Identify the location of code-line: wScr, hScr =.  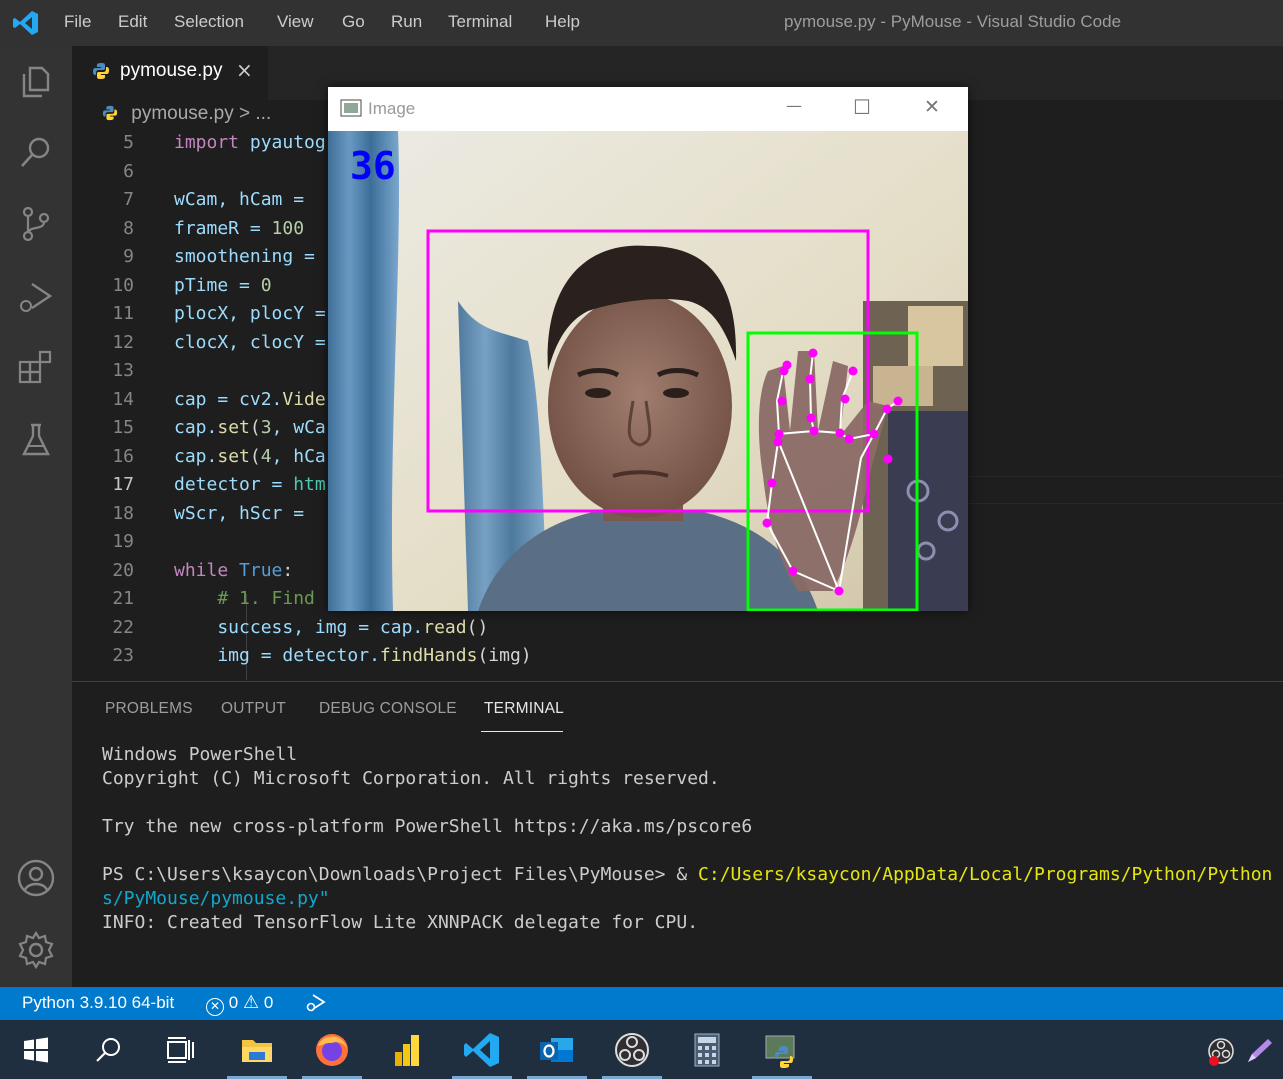
(244, 513).